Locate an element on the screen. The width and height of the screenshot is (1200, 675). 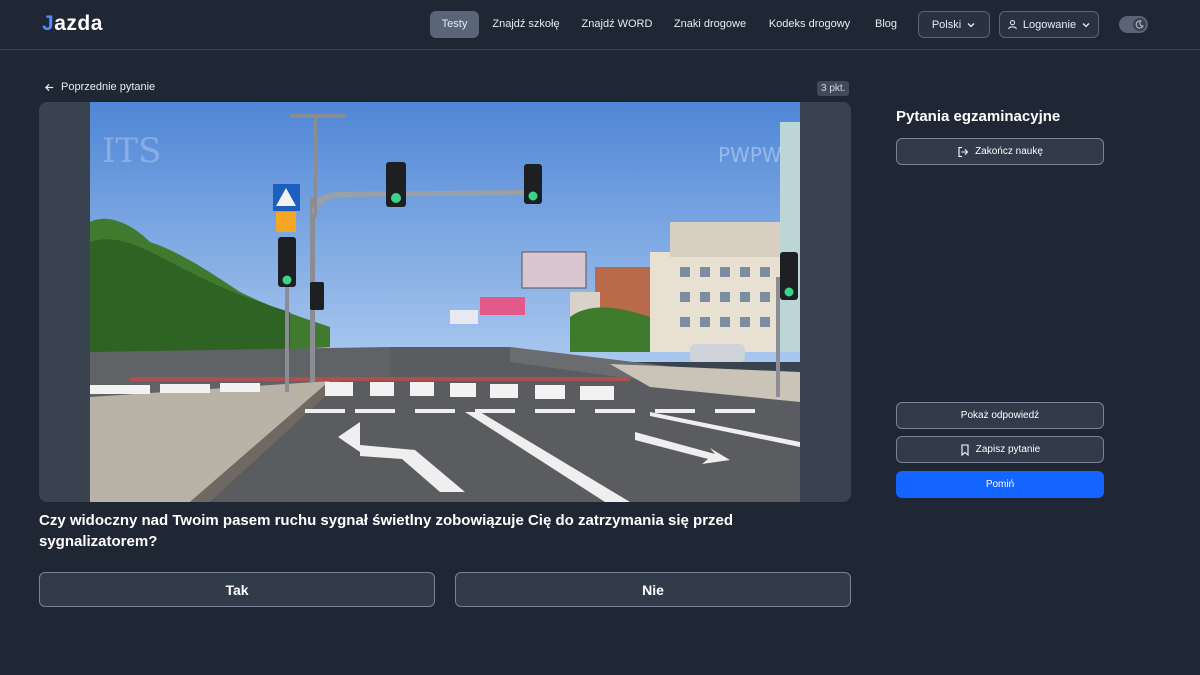
save-question-button: Zapisz pytanie is located at coordinates (1000, 449).